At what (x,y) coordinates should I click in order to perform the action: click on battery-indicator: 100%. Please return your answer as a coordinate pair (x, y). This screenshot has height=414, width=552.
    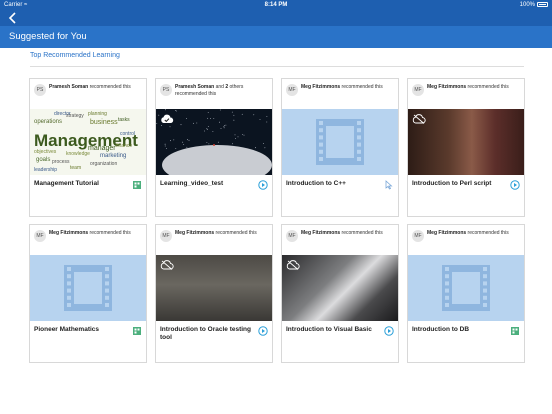
    Looking at the image, I should click on (534, 5).